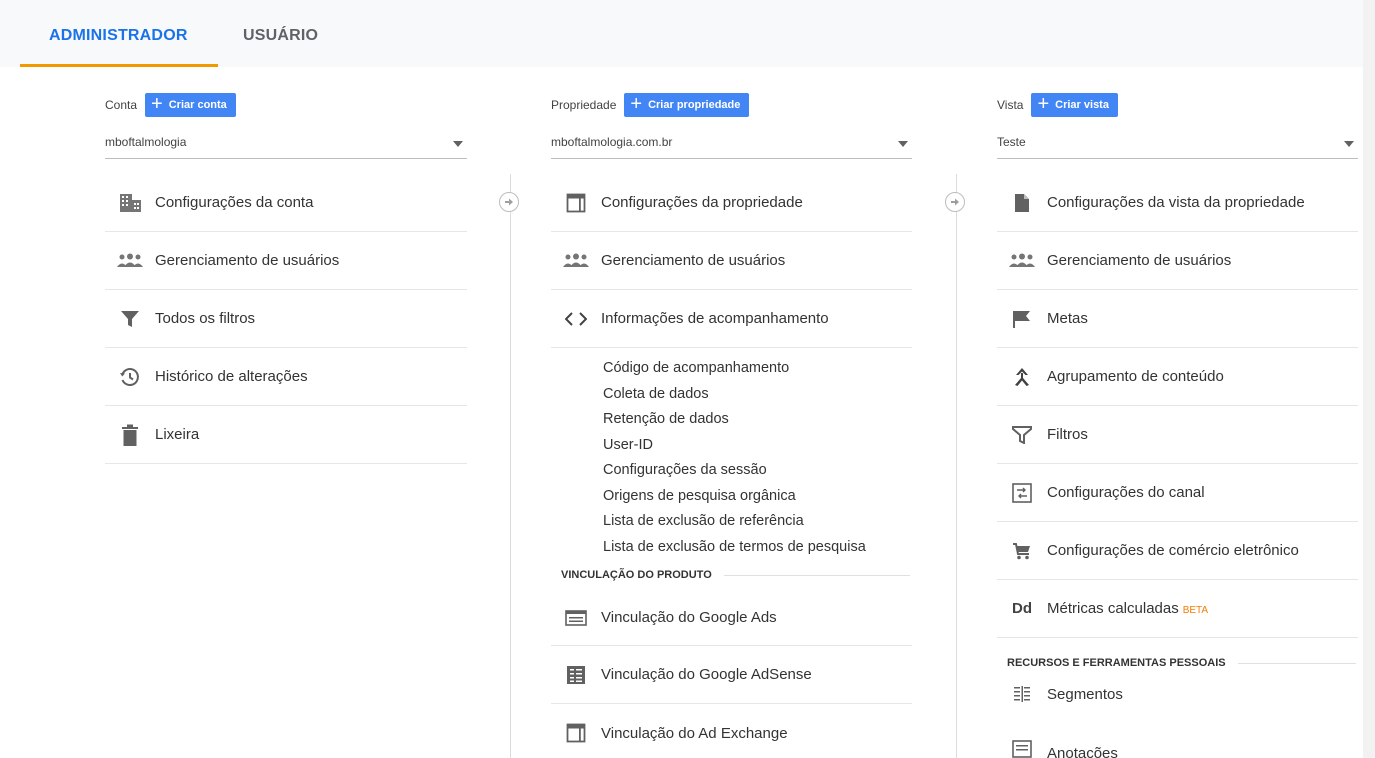  I want to click on menu-item-label: Configurações da propriedade, so click(702, 202).